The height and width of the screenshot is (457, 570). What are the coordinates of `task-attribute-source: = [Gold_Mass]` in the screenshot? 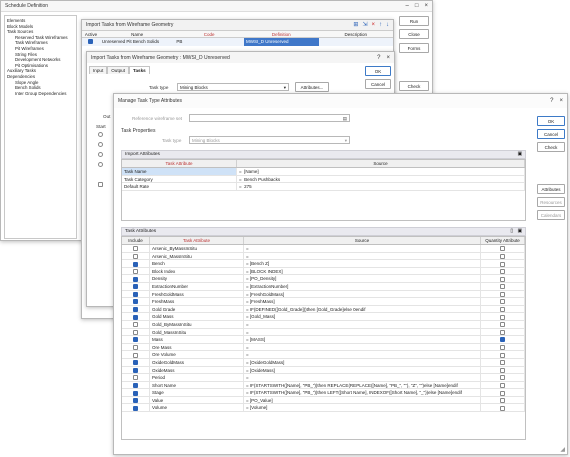 It's located at (362, 316).